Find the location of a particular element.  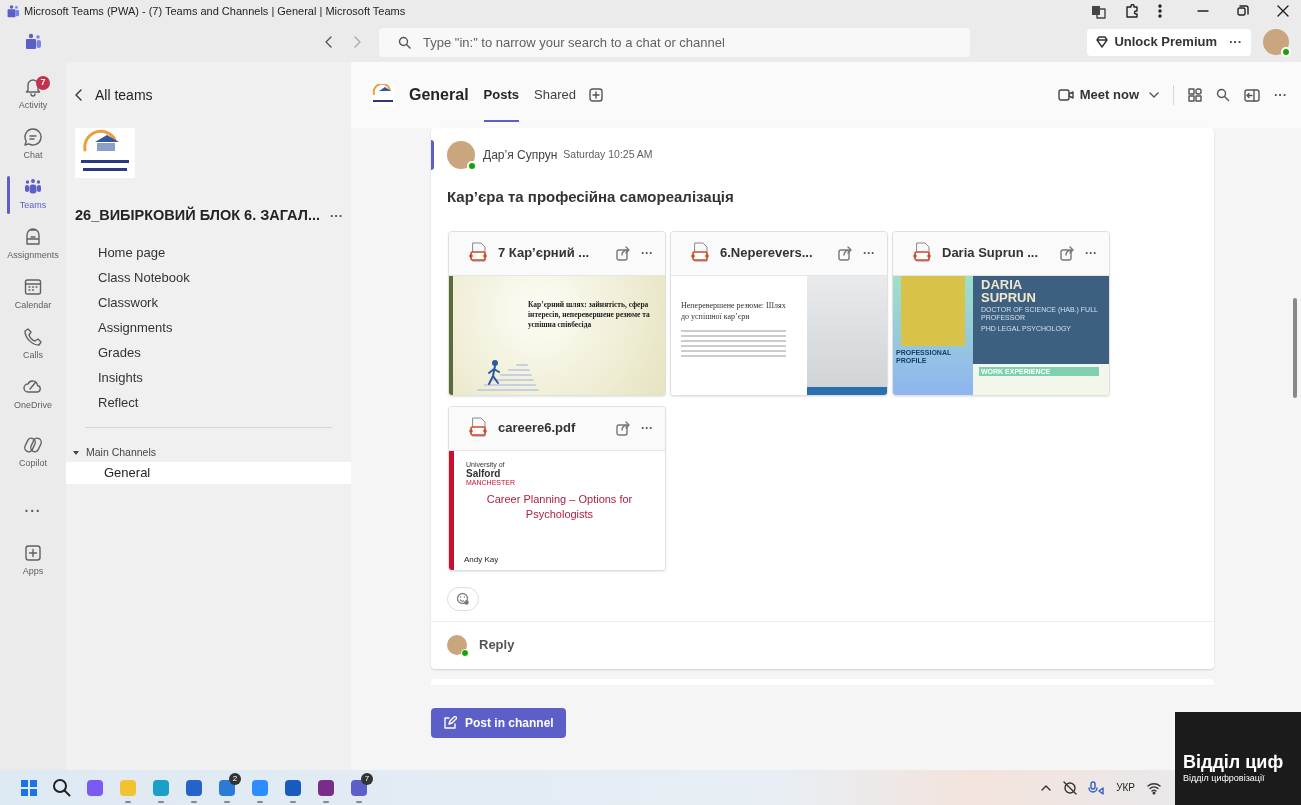

app-bar-item: Assignments is located at coordinates (33, 245).